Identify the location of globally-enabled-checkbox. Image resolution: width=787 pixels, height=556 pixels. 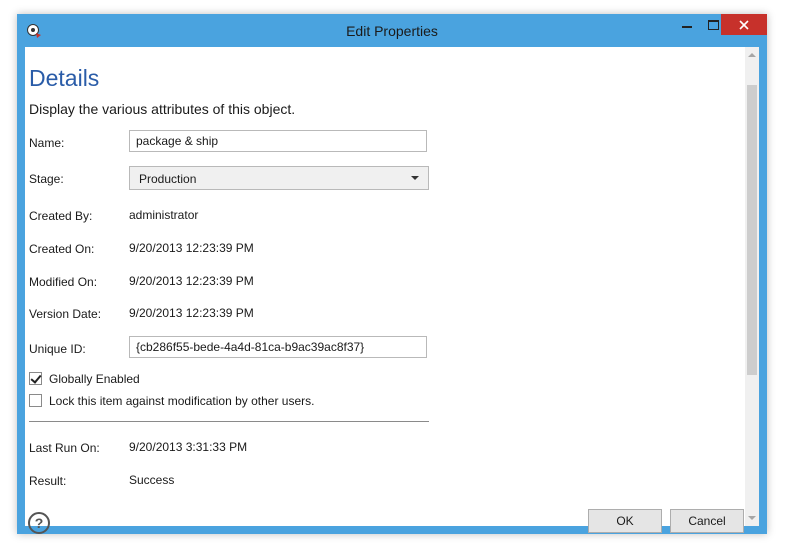
(35, 378).